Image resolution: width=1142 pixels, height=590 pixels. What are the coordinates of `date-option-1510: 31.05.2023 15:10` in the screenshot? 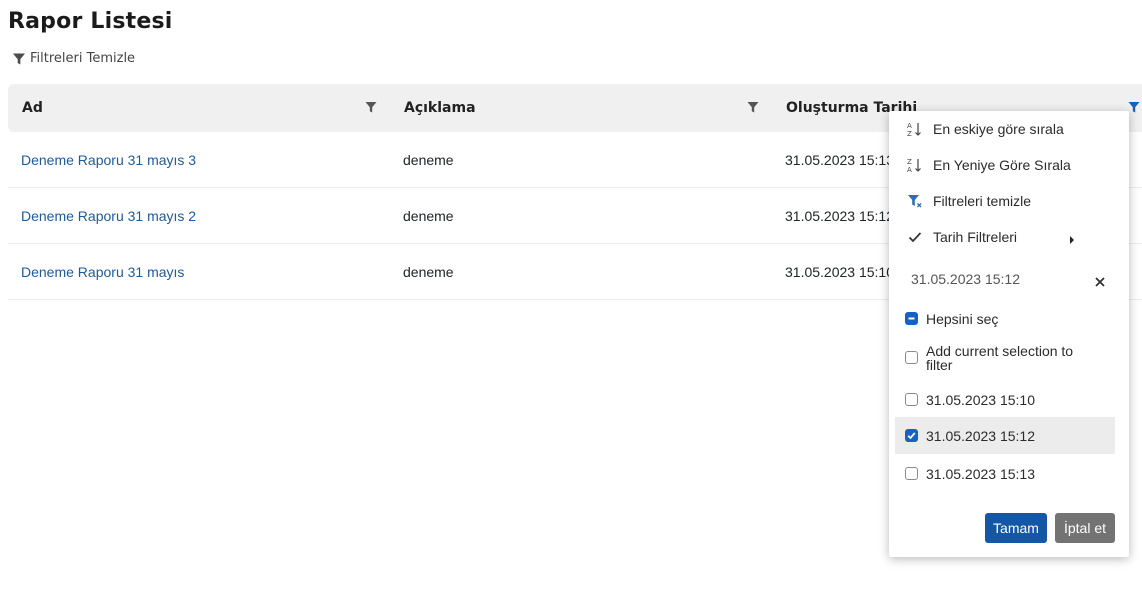 It's located at (1005, 400).